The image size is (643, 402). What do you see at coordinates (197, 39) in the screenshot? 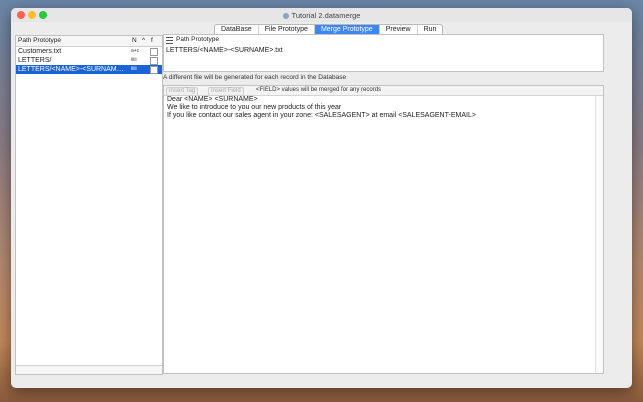
I see `path-prototype-label: Path Prototype` at bounding box center [197, 39].